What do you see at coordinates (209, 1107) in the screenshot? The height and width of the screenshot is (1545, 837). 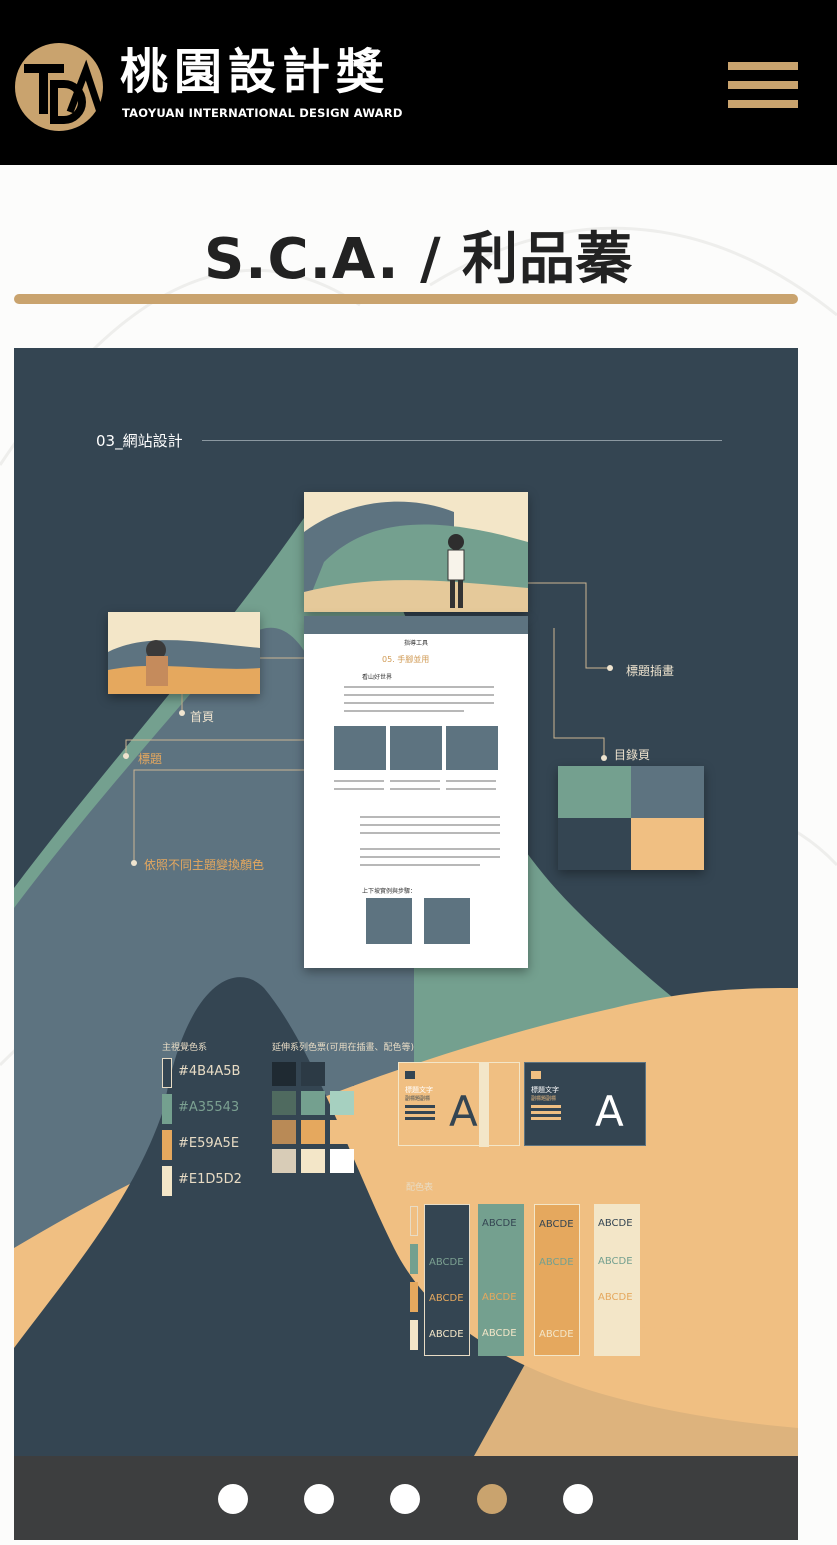 I see `swatch-2-hex: #A35543` at bounding box center [209, 1107].